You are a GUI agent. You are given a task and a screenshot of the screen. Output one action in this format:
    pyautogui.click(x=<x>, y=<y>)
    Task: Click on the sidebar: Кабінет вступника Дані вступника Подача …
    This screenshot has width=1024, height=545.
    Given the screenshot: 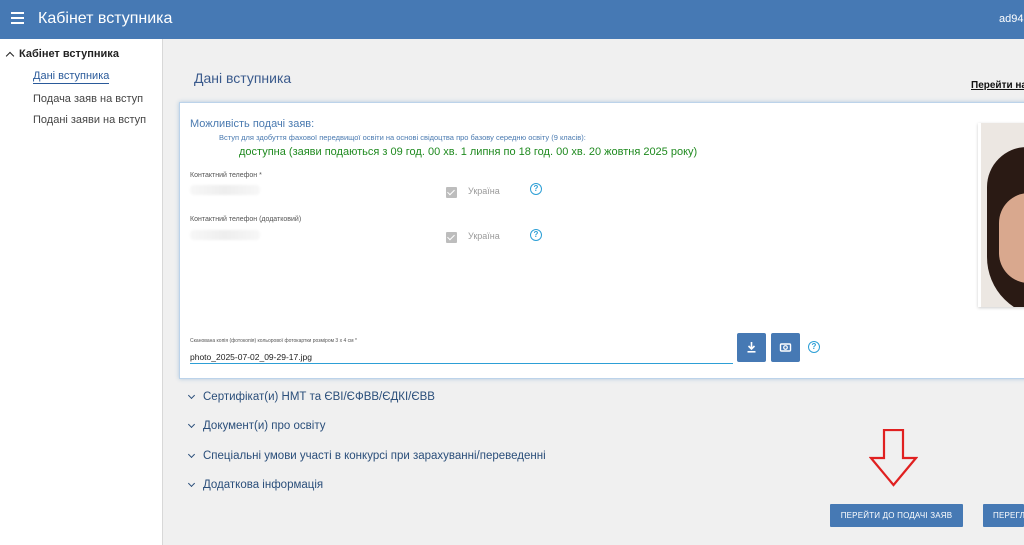 What is the action you would take?
    pyautogui.click(x=81, y=292)
    